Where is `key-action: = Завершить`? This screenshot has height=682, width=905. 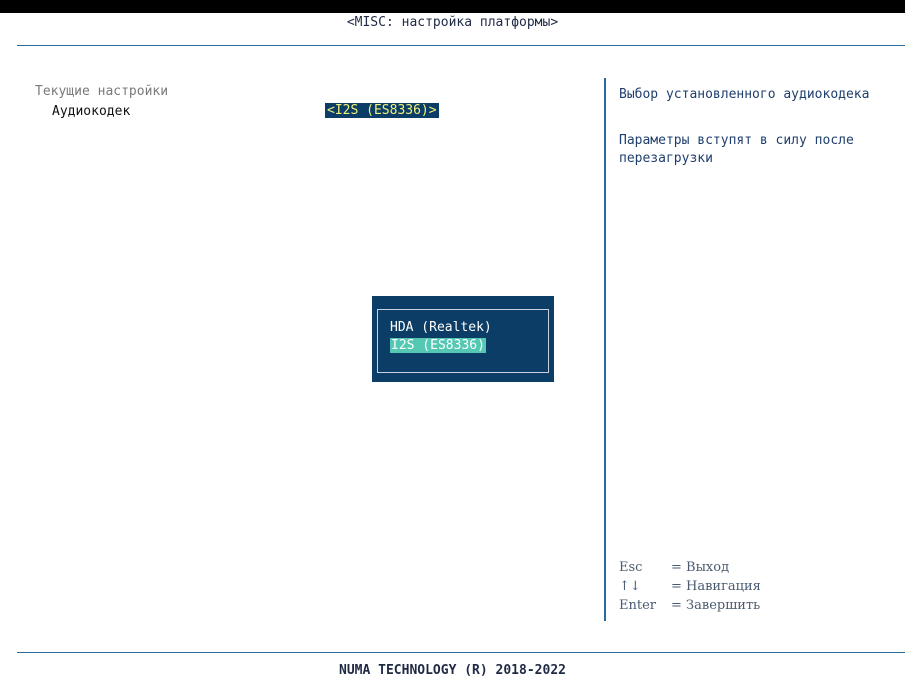 key-action: = Завершить is located at coordinates (716, 605).